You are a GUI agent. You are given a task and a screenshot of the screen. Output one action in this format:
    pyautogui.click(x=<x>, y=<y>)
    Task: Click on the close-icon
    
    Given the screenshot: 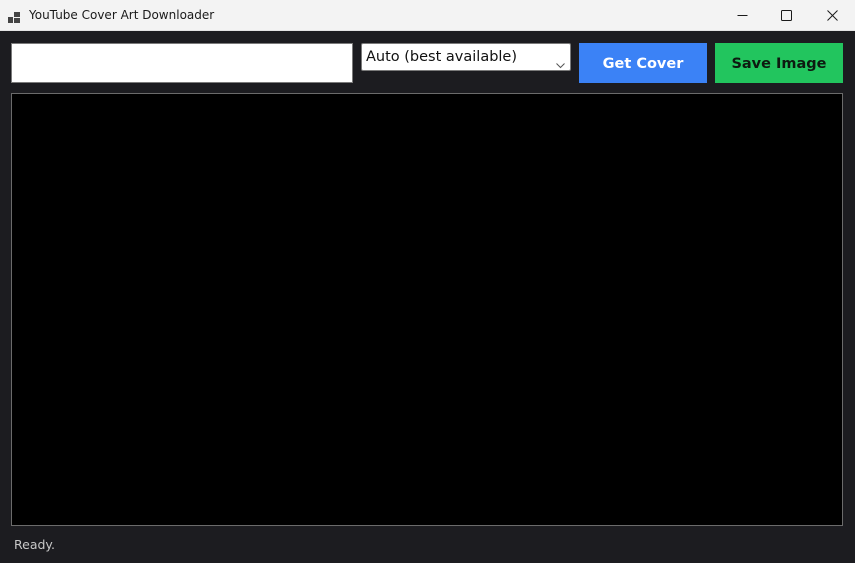 What is the action you would take?
    pyautogui.click(x=832, y=15)
    